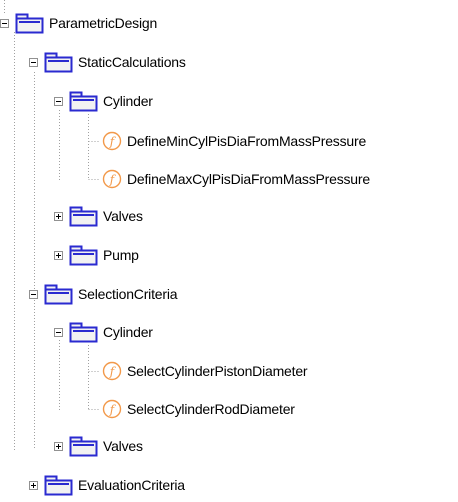 Image resolution: width=458 pixels, height=502 pixels. What do you see at coordinates (247, 141) in the screenshot?
I see `tree-node-label: DefineMinCylPisDiaFromMassPressure` at bounding box center [247, 141].